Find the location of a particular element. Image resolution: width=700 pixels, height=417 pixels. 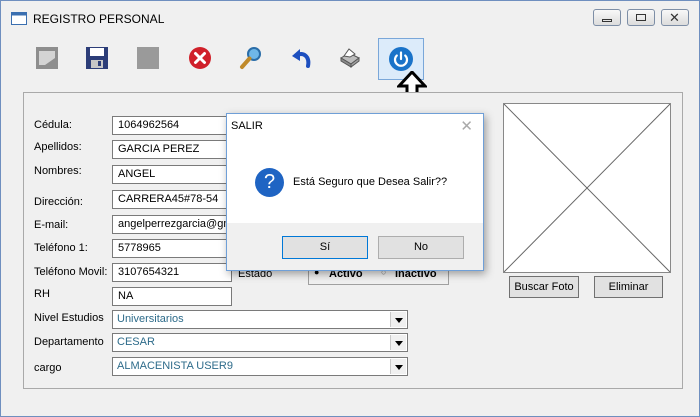

photo-placeholder is located at coordinates (587, 188).